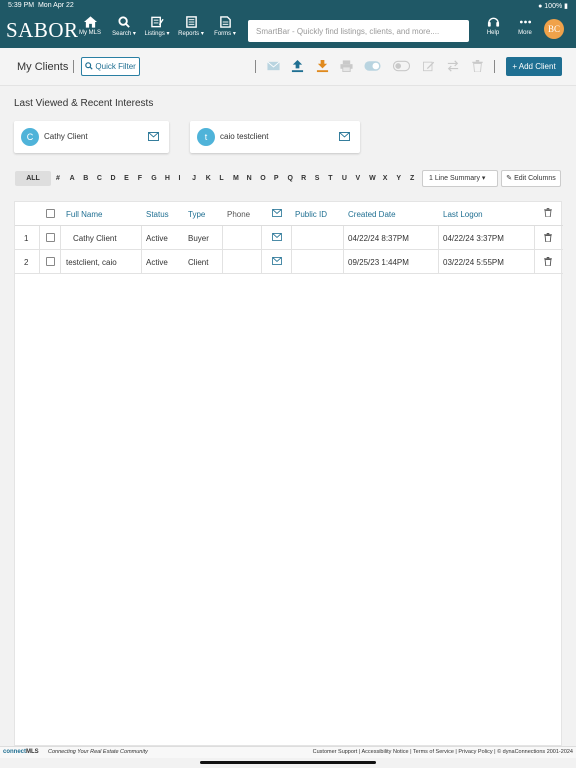 Image resolution: width=576 pixels, height=768 pixels. I want to click on nav-more-label: More, so click(525, 33).